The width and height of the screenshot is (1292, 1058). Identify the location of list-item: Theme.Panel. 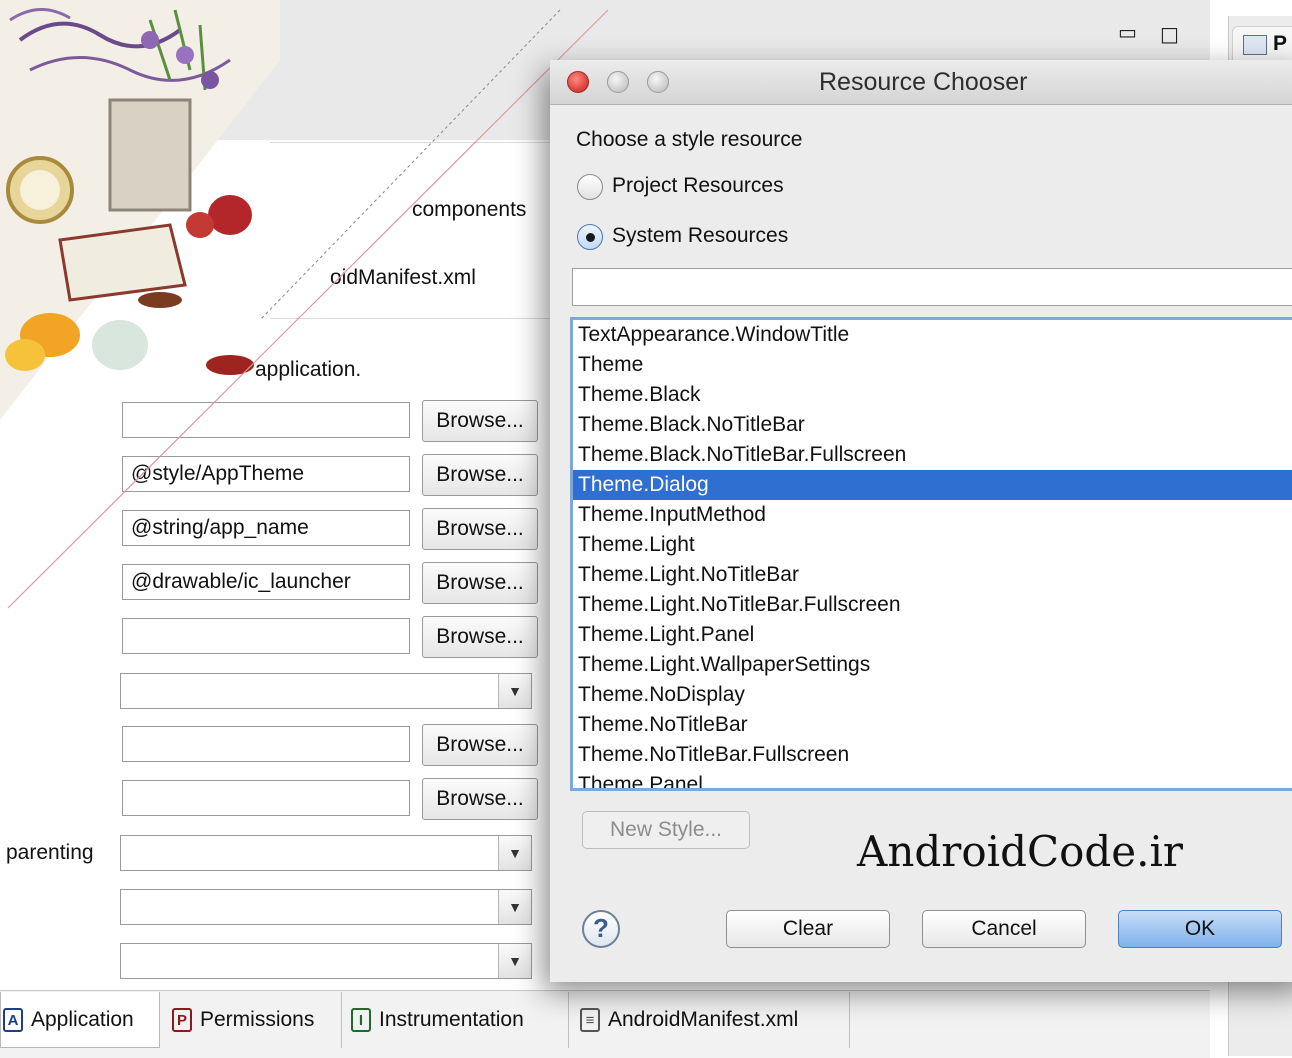
(932, 779).